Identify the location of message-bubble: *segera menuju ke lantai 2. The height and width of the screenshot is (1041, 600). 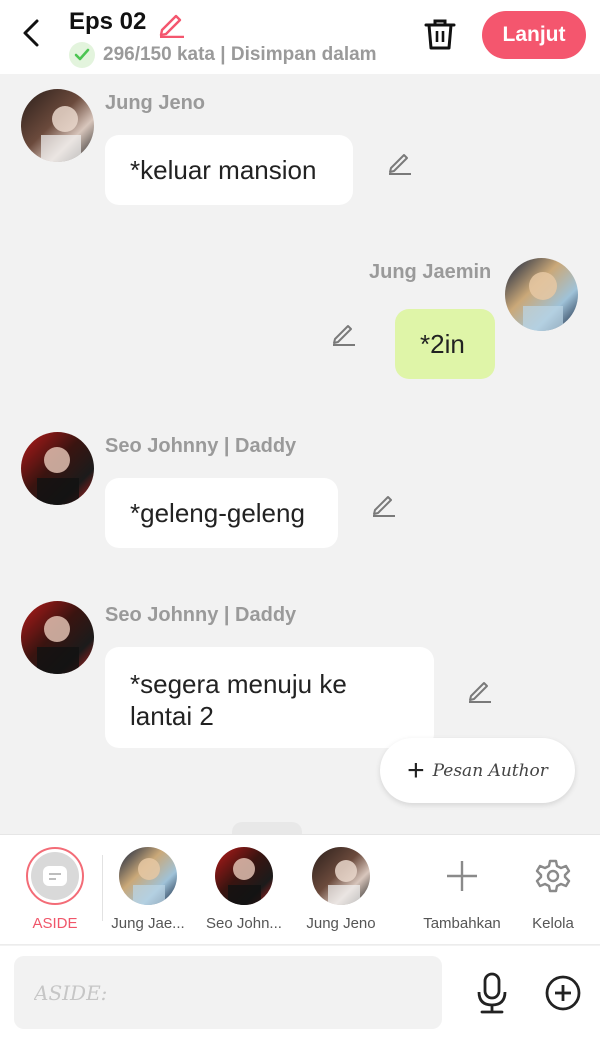
(269, 697).